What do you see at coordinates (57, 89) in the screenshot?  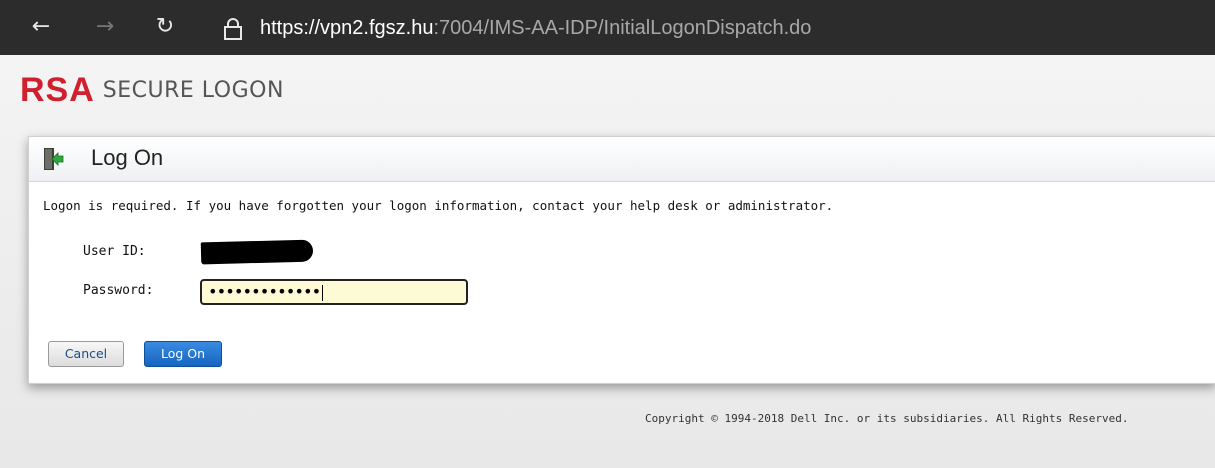 I see `rsa-logo: RSA` at bounding box center [57, 89].